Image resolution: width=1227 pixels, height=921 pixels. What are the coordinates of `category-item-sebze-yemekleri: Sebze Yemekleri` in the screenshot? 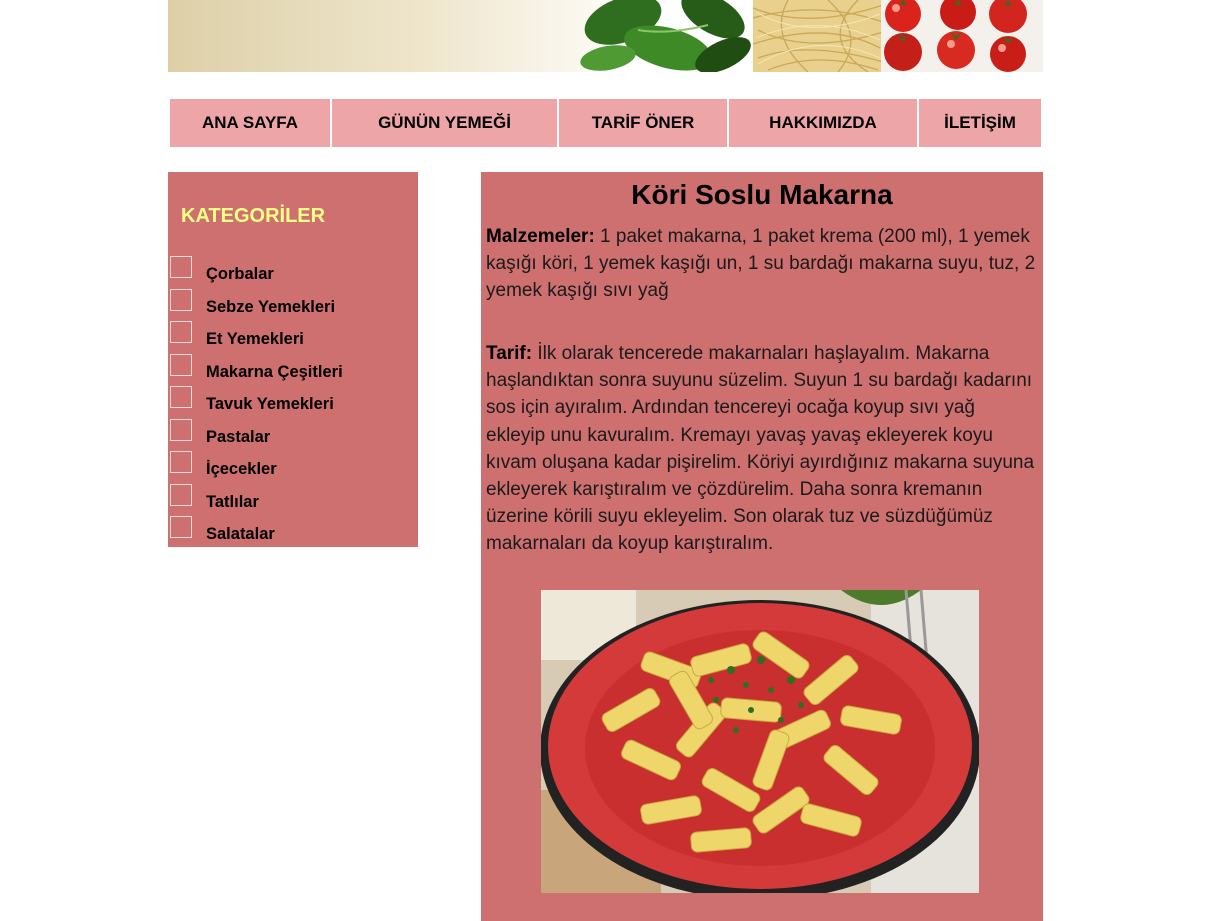 It's located at (293, 305).